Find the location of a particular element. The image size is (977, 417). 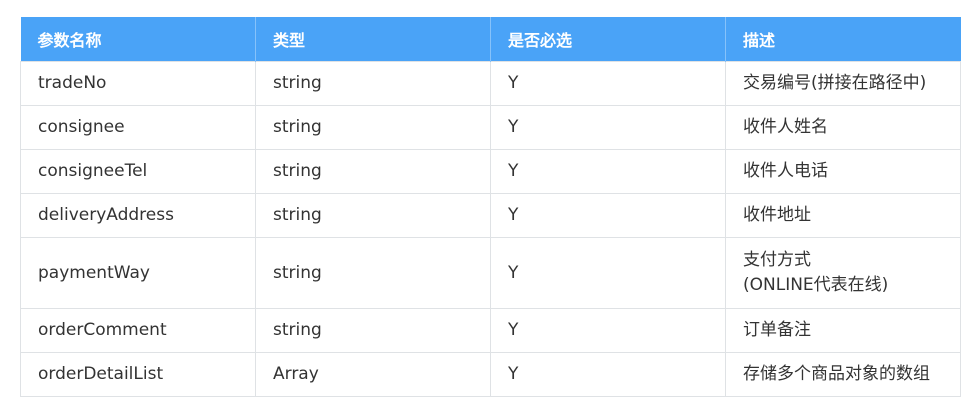

description-line: (ONLINE代表在线) is located at coordinates (816, 285).